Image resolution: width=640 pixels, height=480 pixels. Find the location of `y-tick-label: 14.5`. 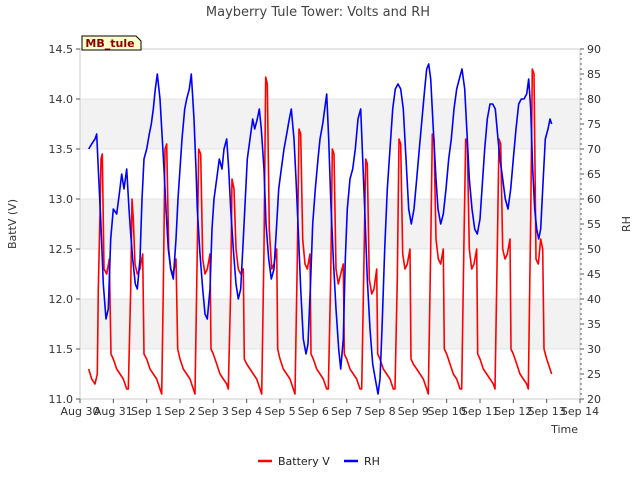

y-tick-label: 14.5 is located at coordinates (61, 49).